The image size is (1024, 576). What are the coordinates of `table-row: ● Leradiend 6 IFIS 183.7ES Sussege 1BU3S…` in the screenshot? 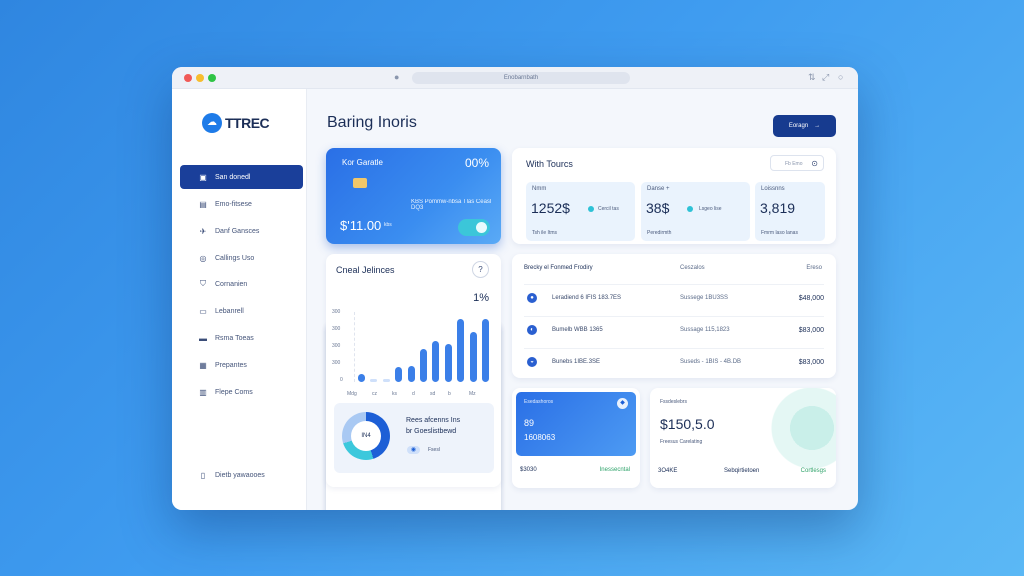 It's located at (674, 299).